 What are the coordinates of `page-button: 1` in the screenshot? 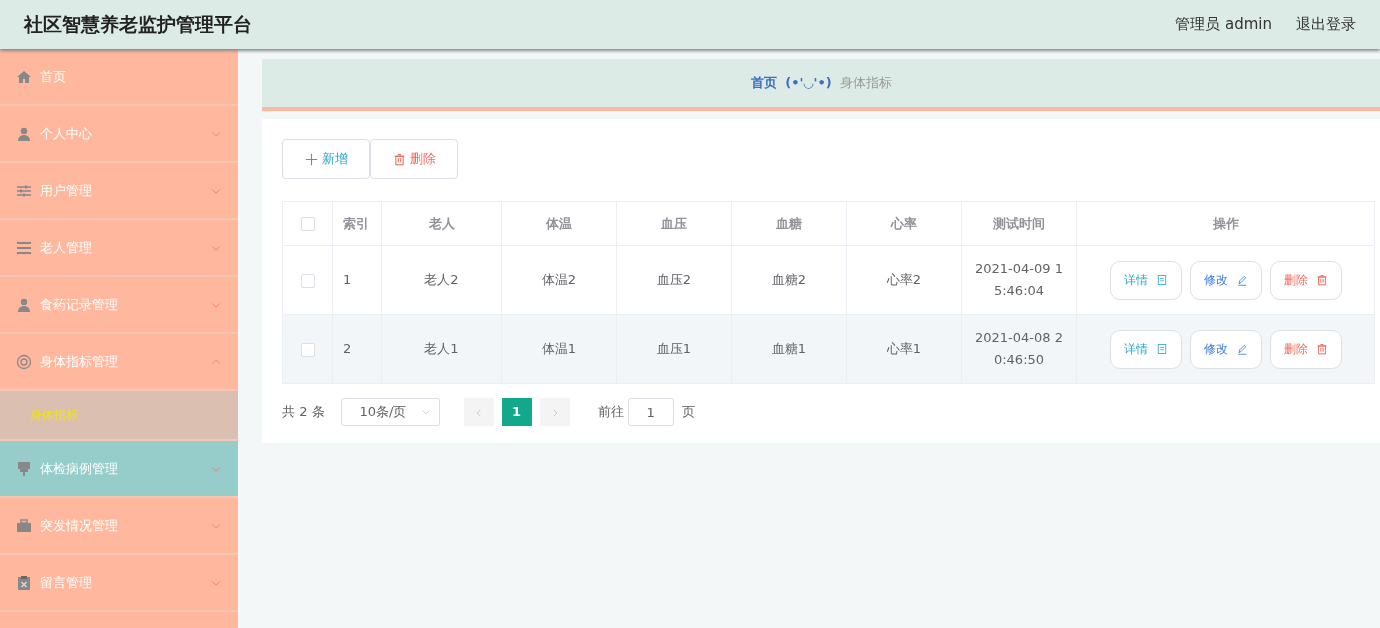 It's located at (516, 412).